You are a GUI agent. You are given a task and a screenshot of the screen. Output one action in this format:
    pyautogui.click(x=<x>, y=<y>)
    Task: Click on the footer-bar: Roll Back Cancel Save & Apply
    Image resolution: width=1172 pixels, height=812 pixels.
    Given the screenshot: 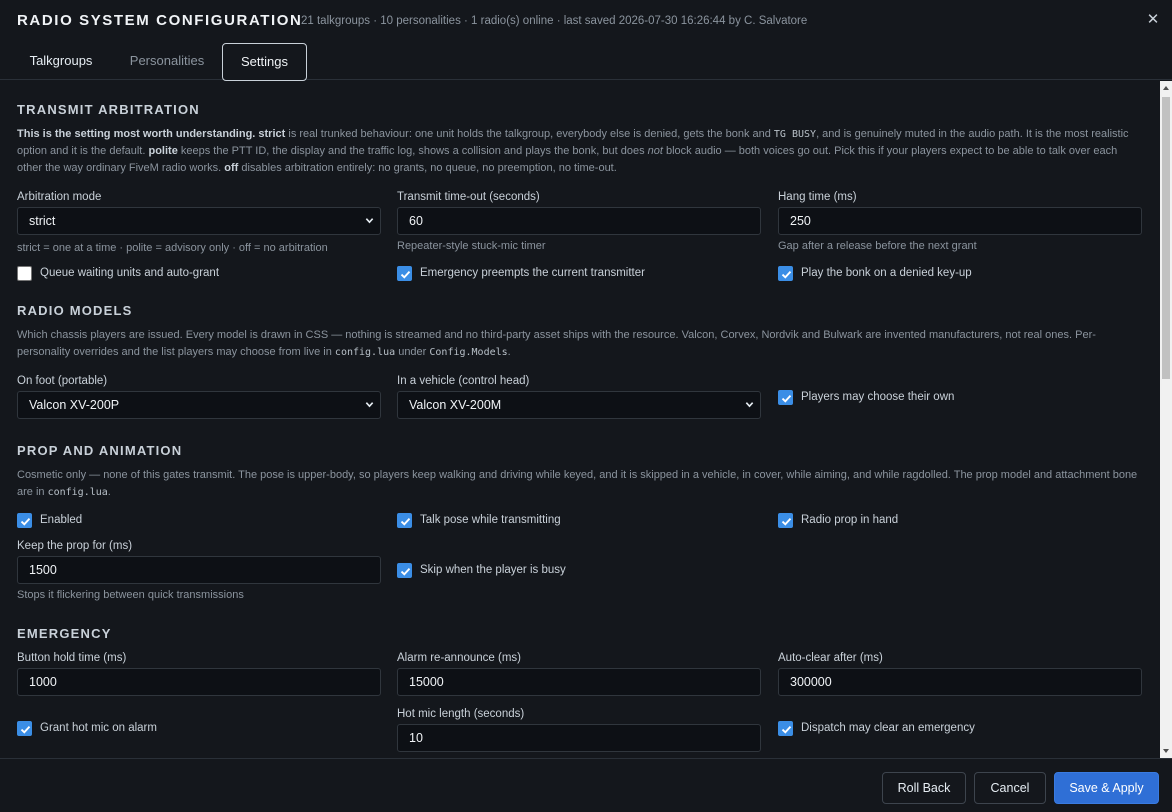 What is the action you would take?
    pyautogui.click(x=586, y=785)
    